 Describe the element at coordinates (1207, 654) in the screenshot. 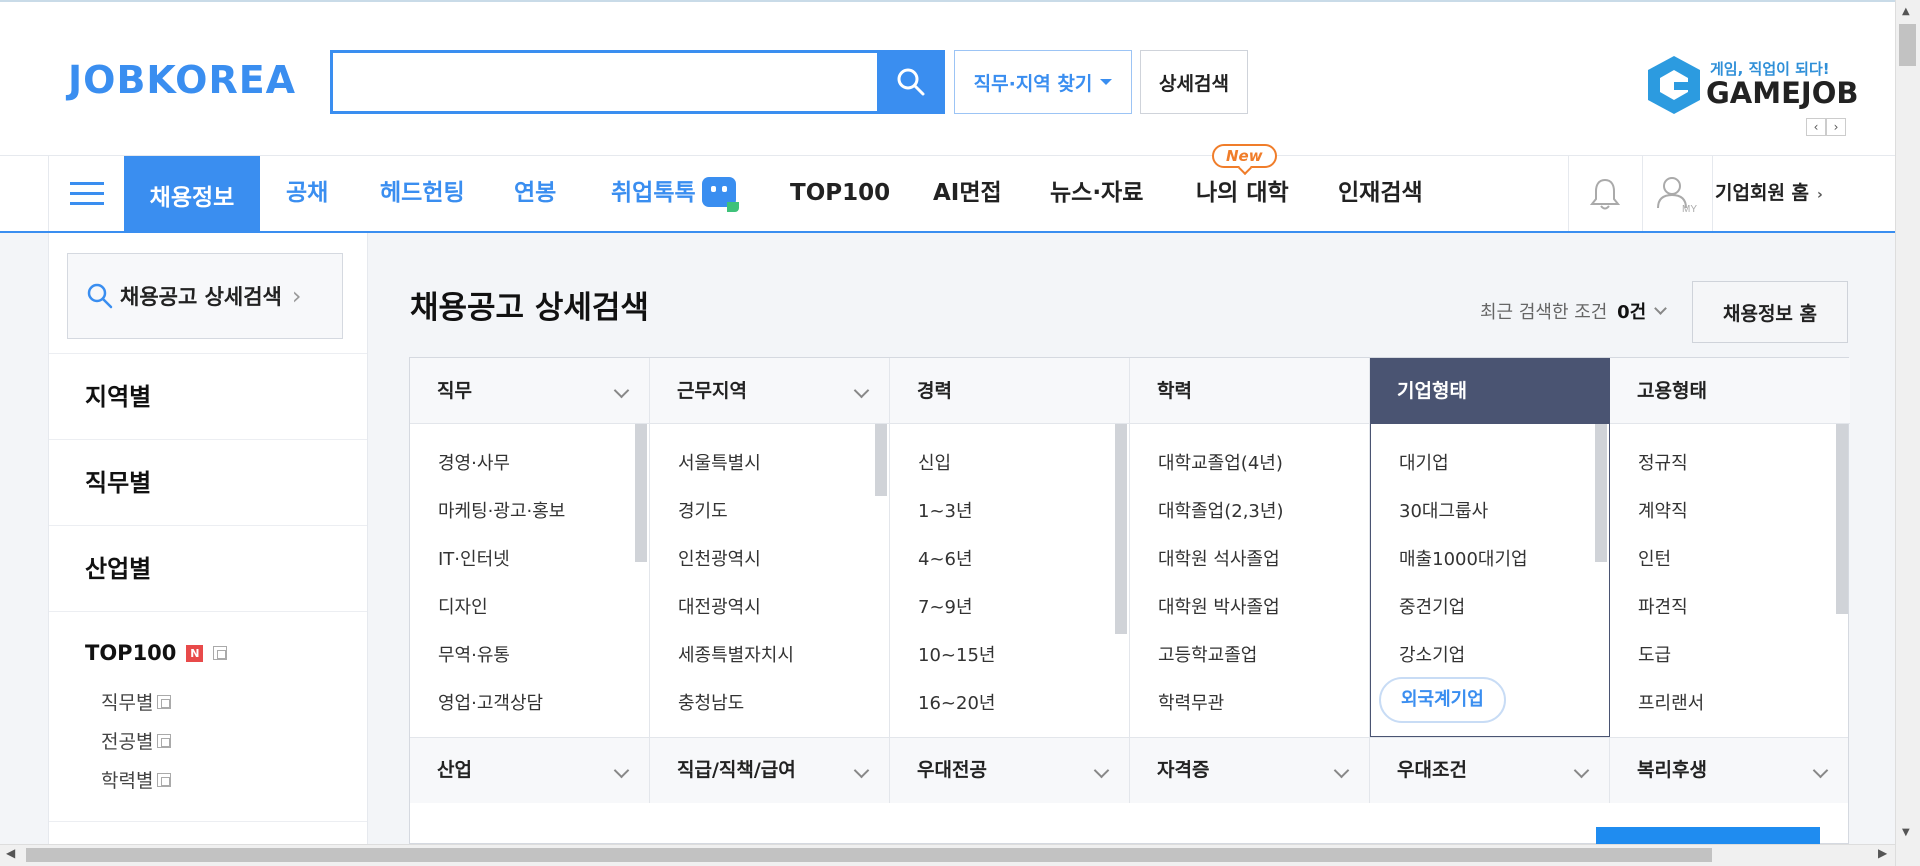

I see `list-item: 고등학교졸업` at that location.